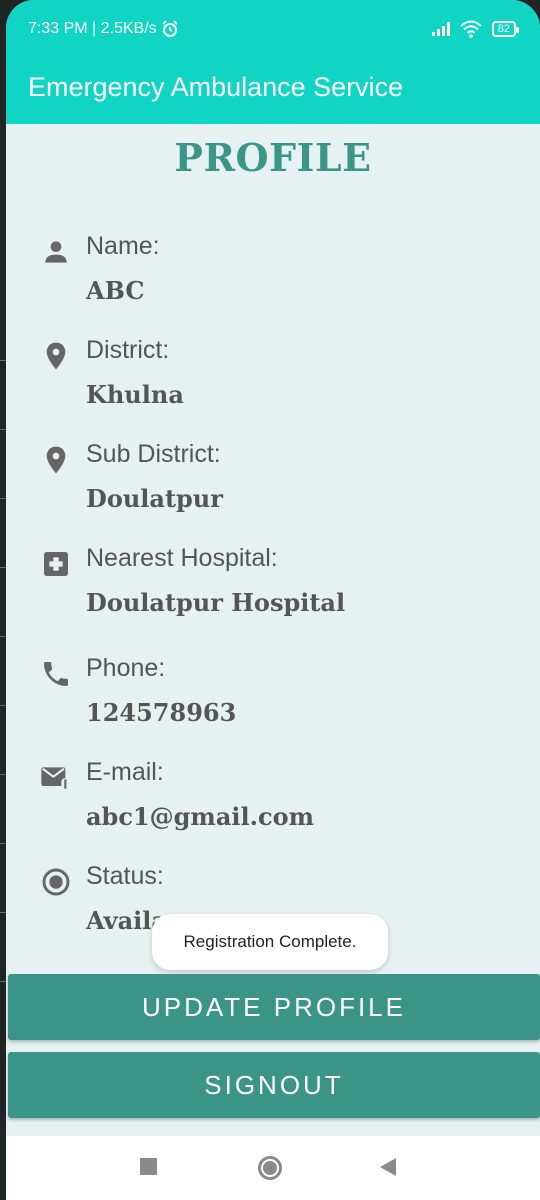 Image resolution: width=540 pixels, height=1200 pixels. I want to click on field-label-sub-district: Sub District:, so click(153, 454).